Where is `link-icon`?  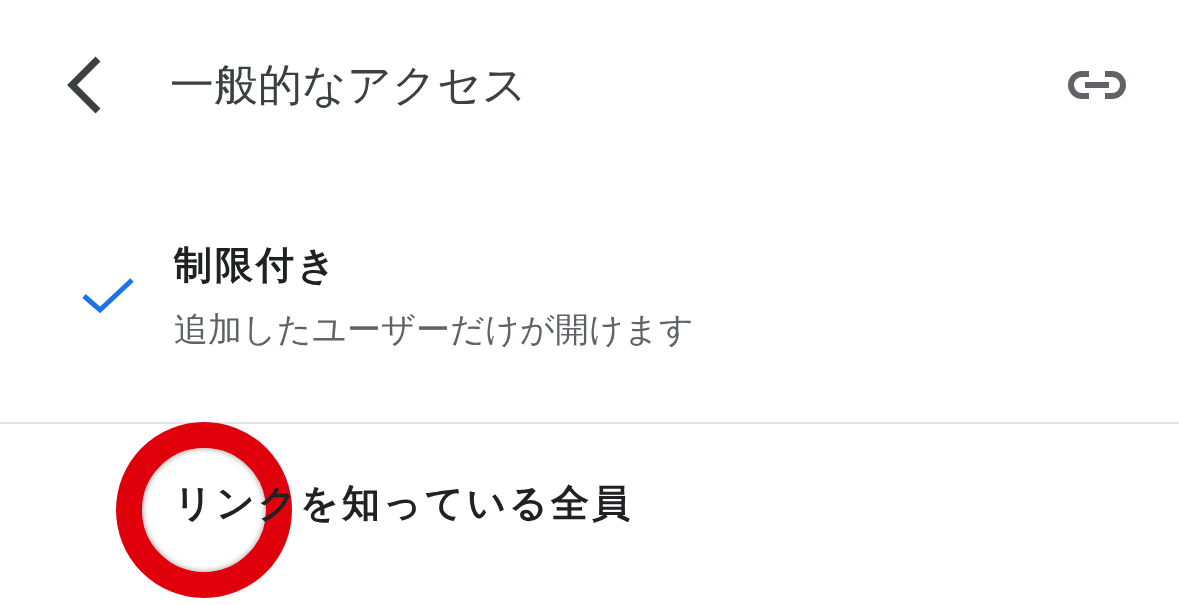 link-icon is located at coordinates (1097, 85).